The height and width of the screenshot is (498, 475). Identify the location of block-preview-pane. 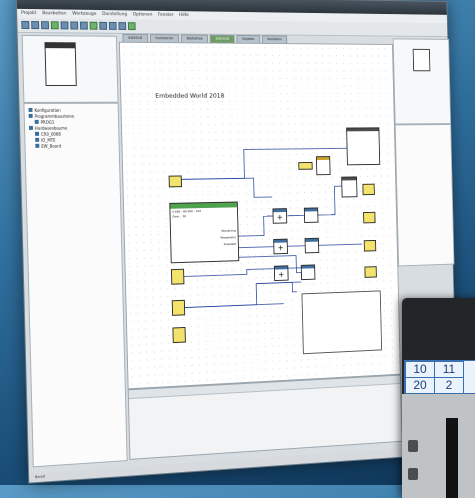
(70, 68).